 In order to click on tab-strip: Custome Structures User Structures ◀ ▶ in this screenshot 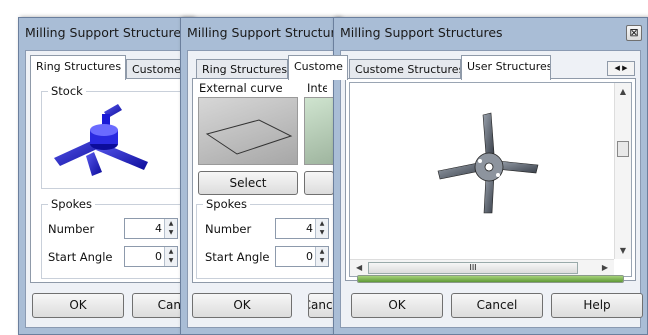, I will do `click(495, 67)`.